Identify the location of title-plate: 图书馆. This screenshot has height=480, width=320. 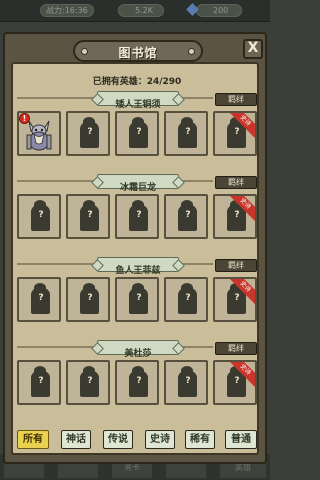
(138, 51).